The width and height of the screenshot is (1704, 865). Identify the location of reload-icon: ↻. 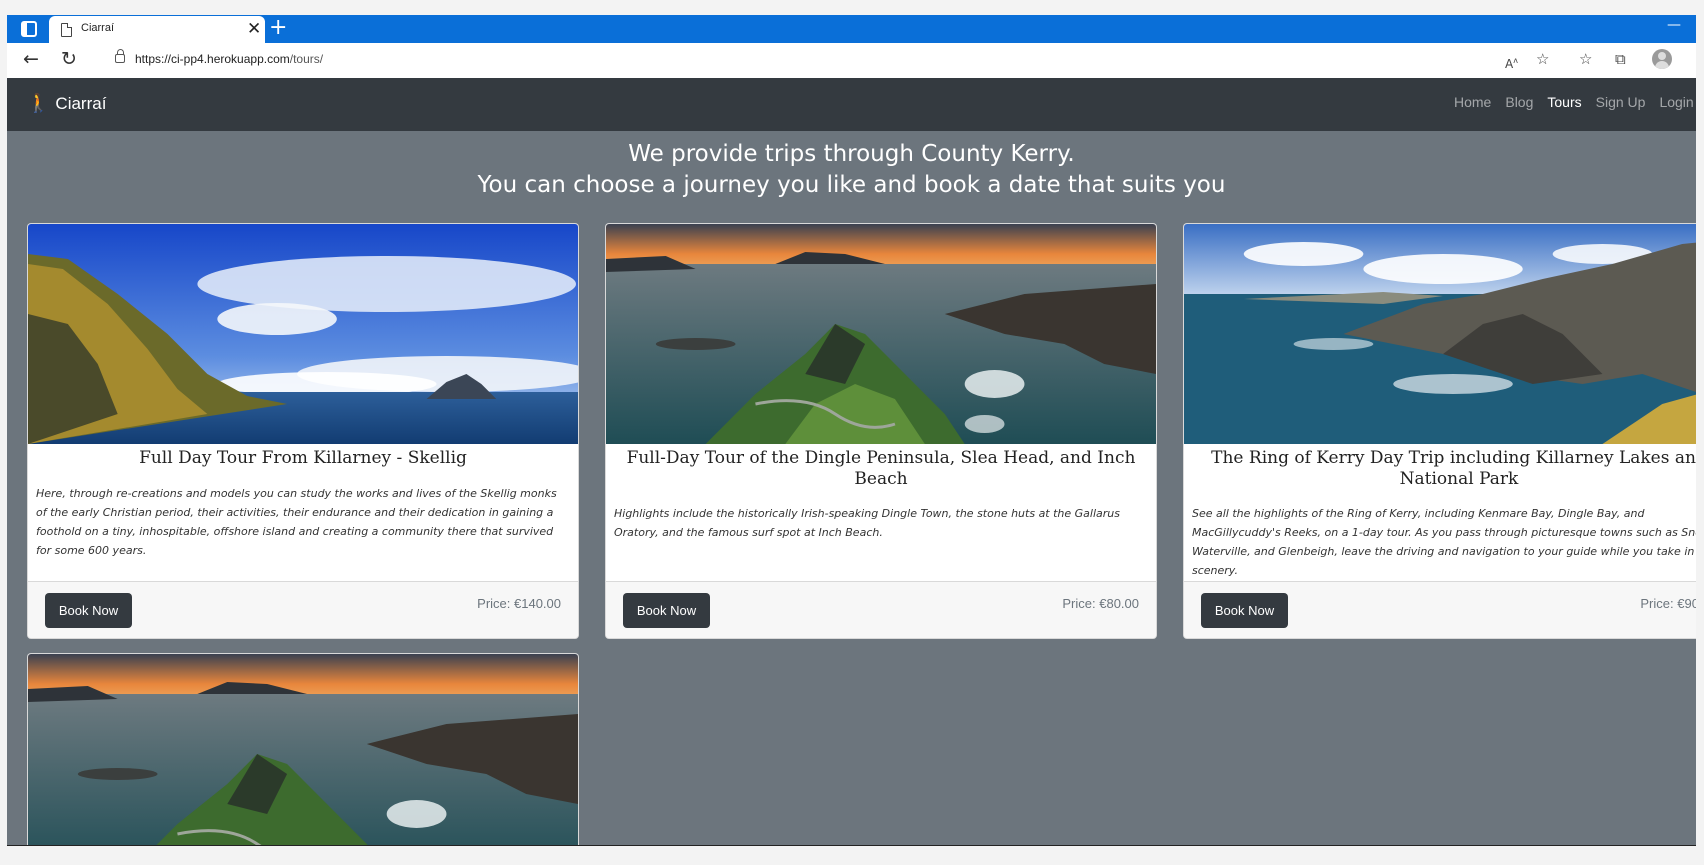
(69, 59).